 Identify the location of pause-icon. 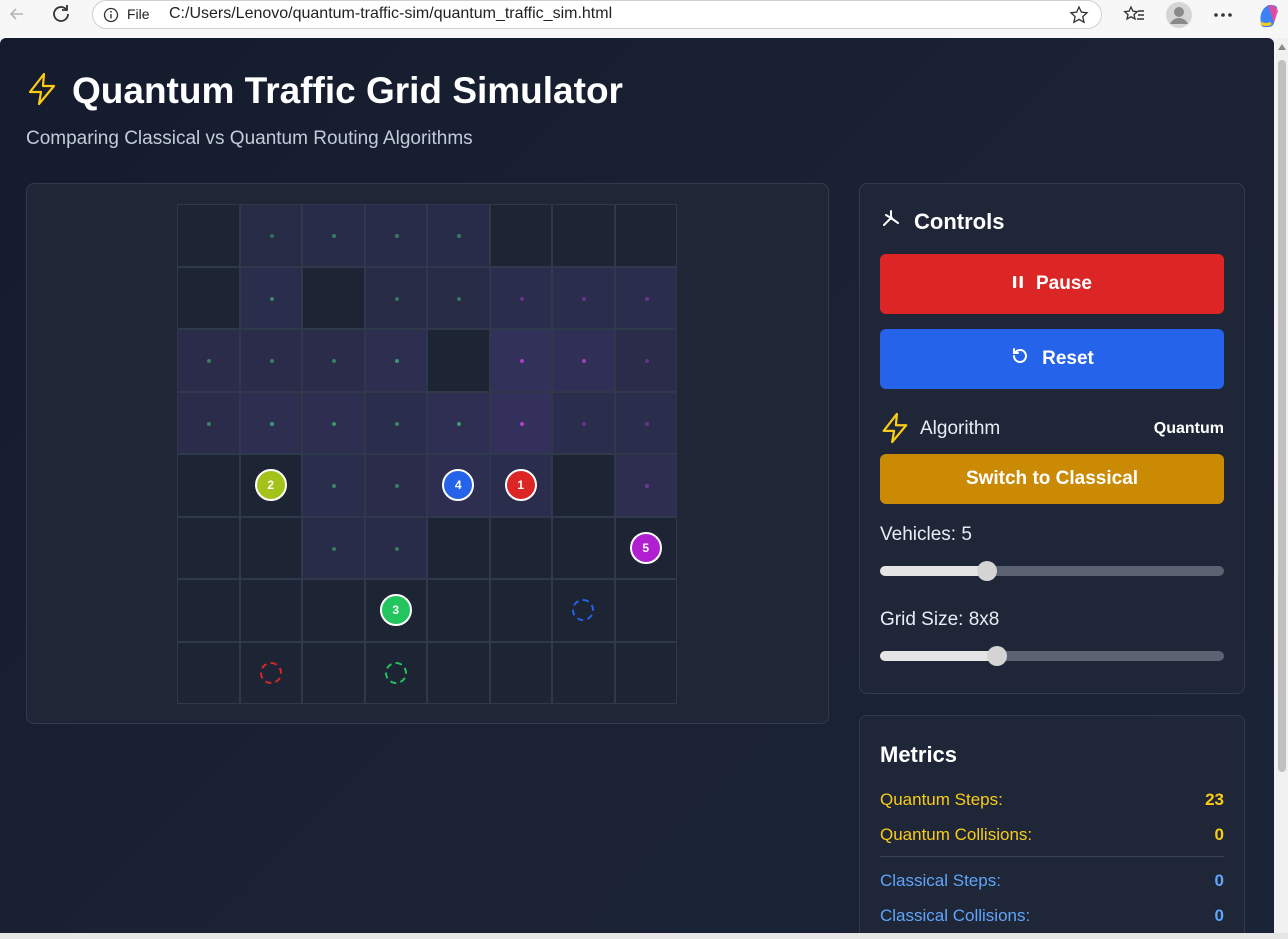
(1018, 284).